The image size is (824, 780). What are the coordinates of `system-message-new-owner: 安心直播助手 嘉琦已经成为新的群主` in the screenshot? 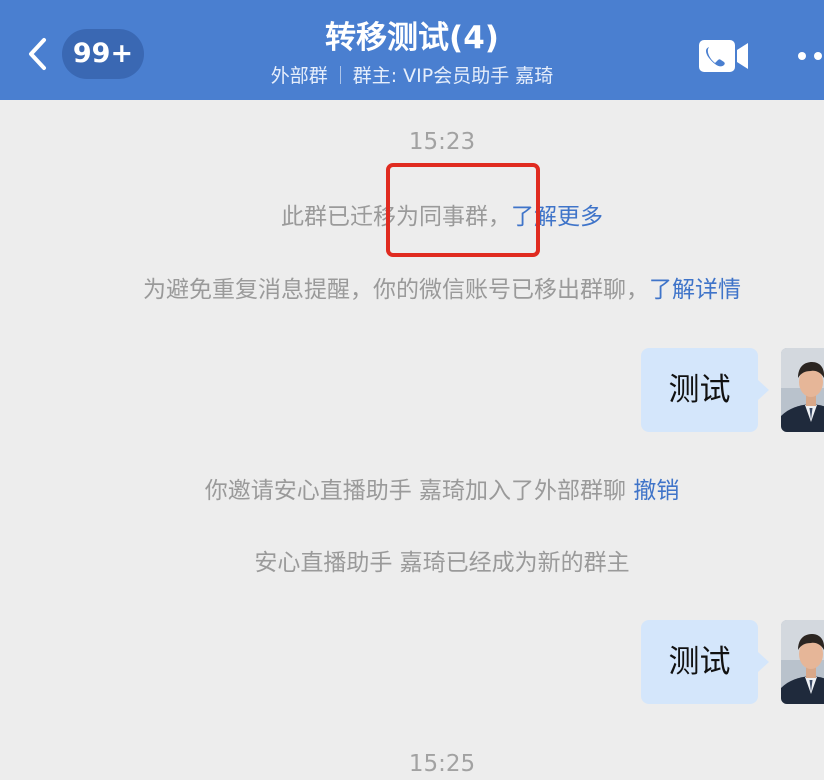 It's located at (412, 563).